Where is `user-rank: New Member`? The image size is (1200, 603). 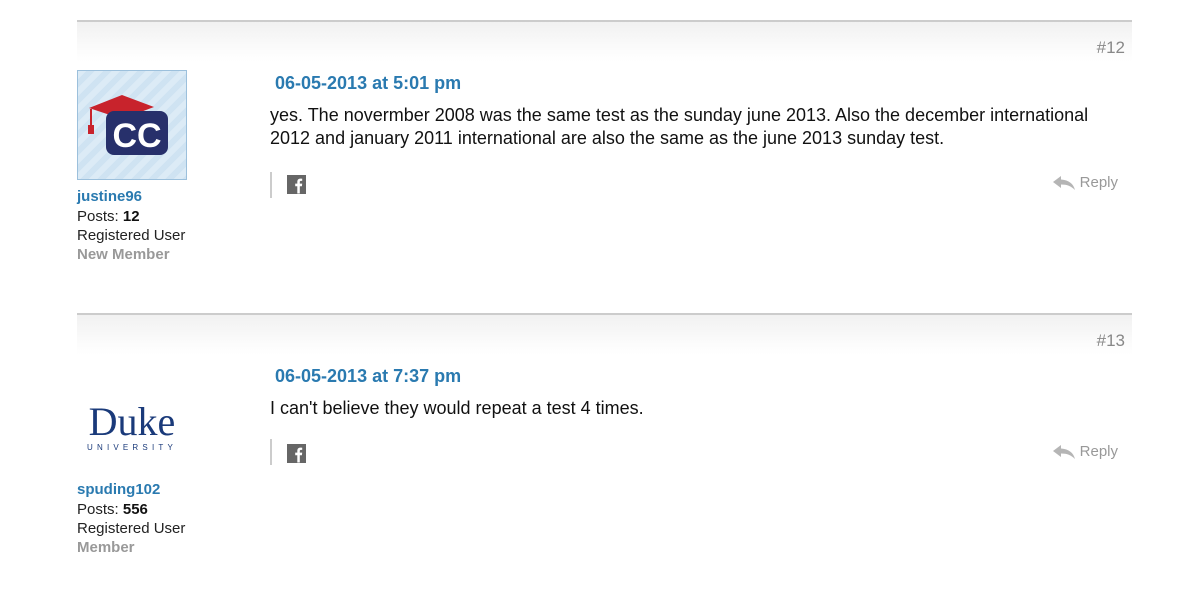 user-rank: New Member is located at coordinates (123, 254).